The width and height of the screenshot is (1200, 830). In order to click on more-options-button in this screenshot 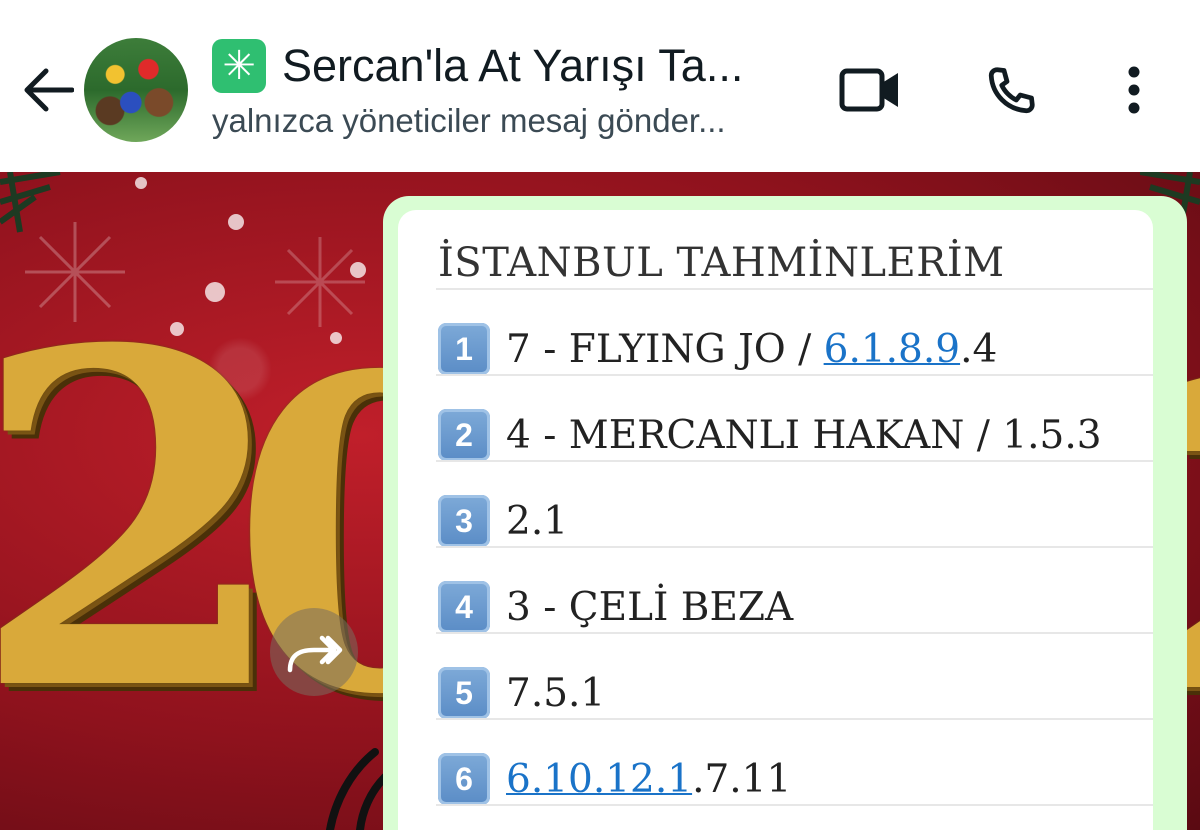, I will do `click(1134, 90)`.